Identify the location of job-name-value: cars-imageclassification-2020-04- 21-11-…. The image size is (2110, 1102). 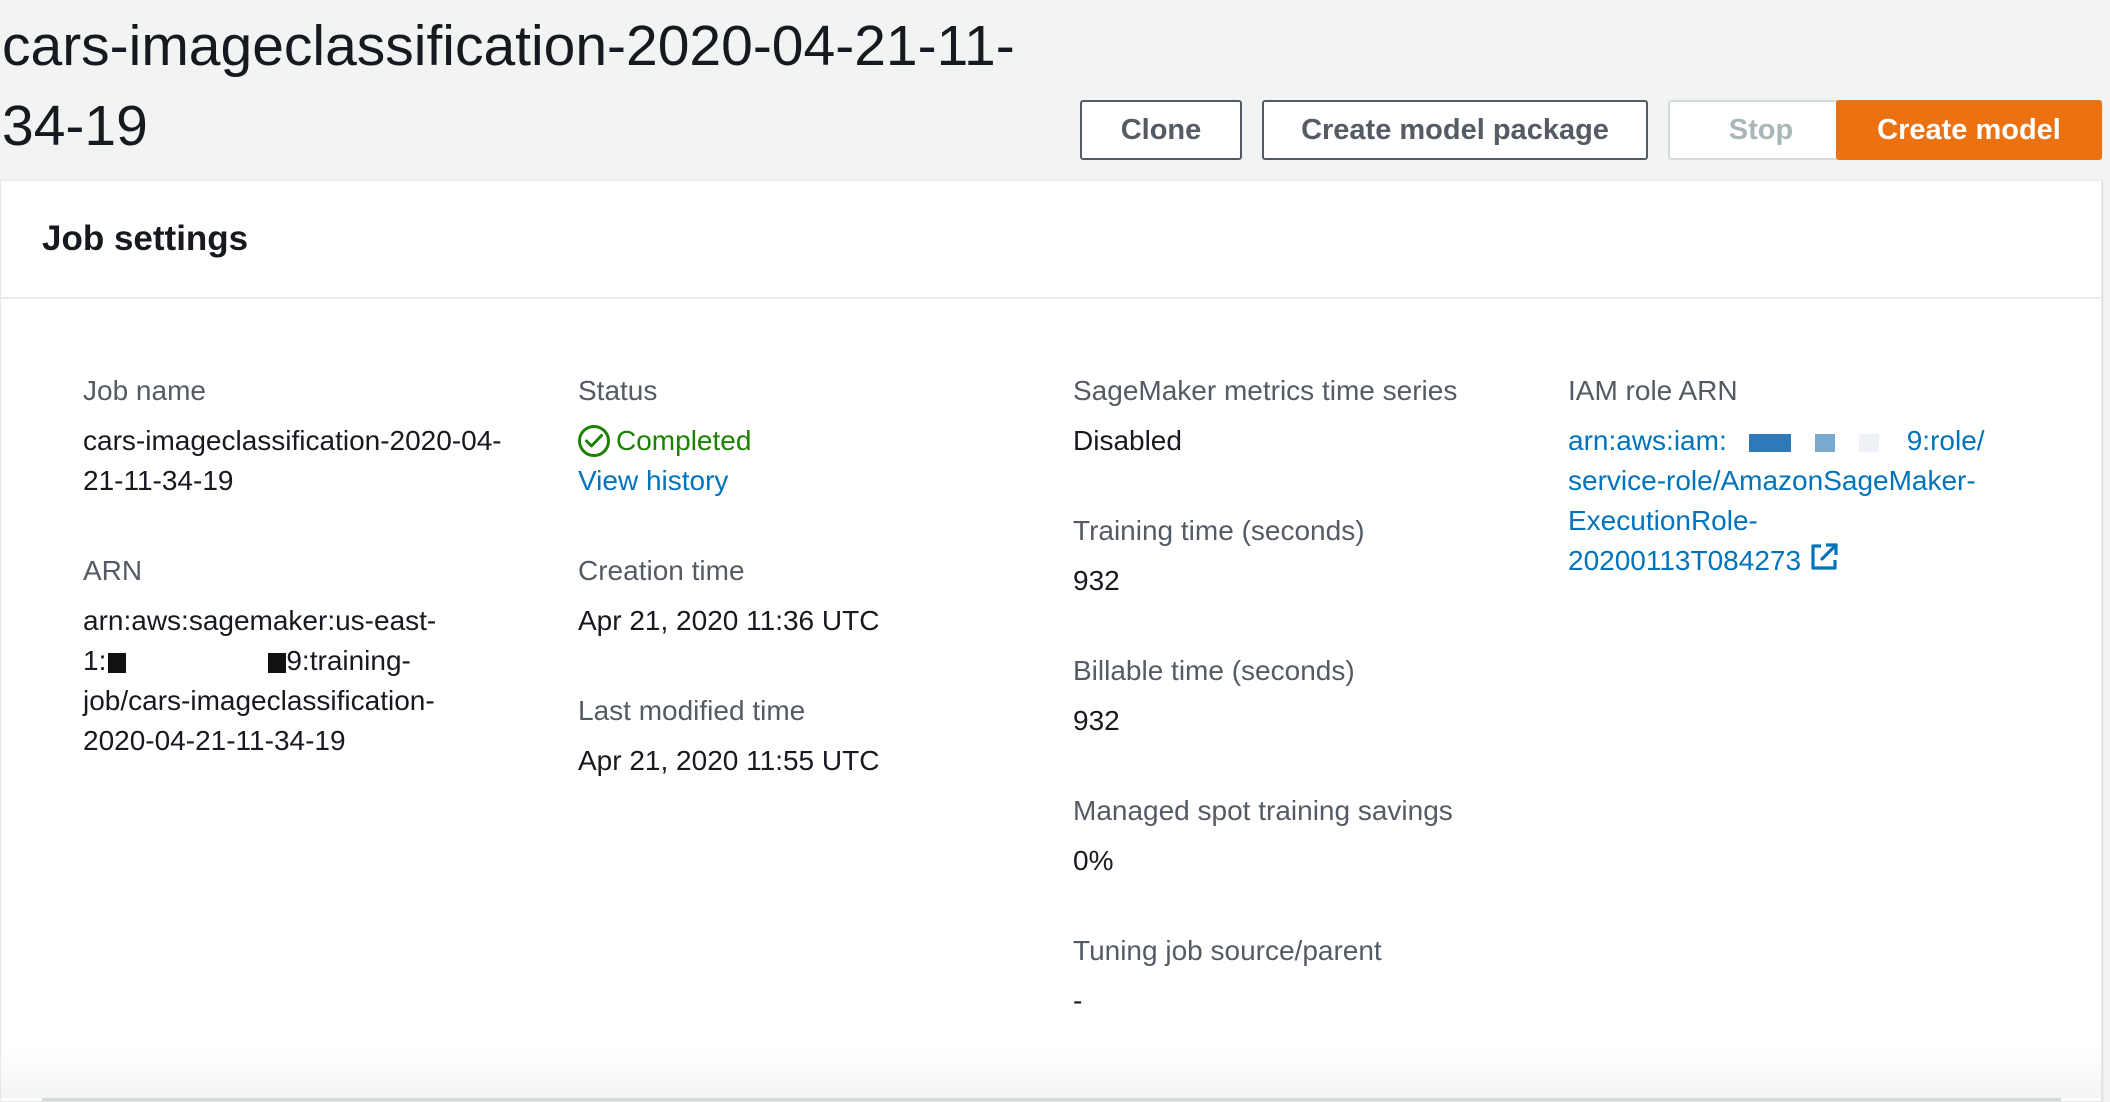
(292, 461).